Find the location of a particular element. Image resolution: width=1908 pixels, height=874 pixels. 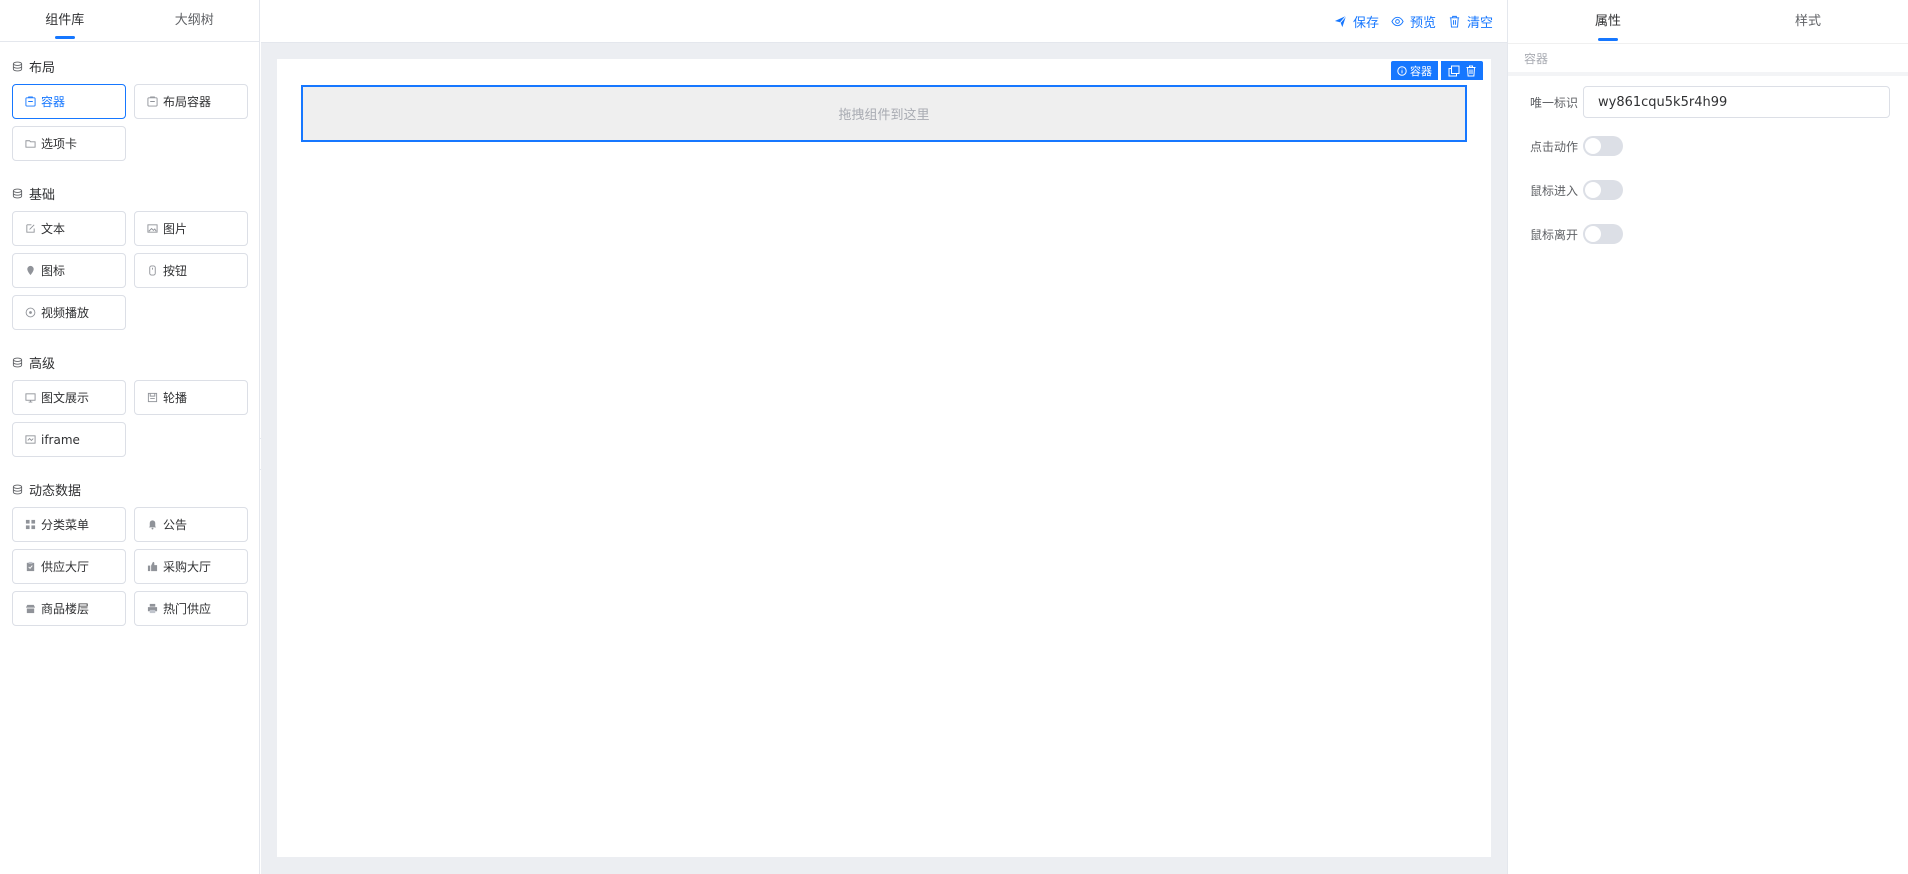

component-label: 文本 is located at coordinates (53, 229).